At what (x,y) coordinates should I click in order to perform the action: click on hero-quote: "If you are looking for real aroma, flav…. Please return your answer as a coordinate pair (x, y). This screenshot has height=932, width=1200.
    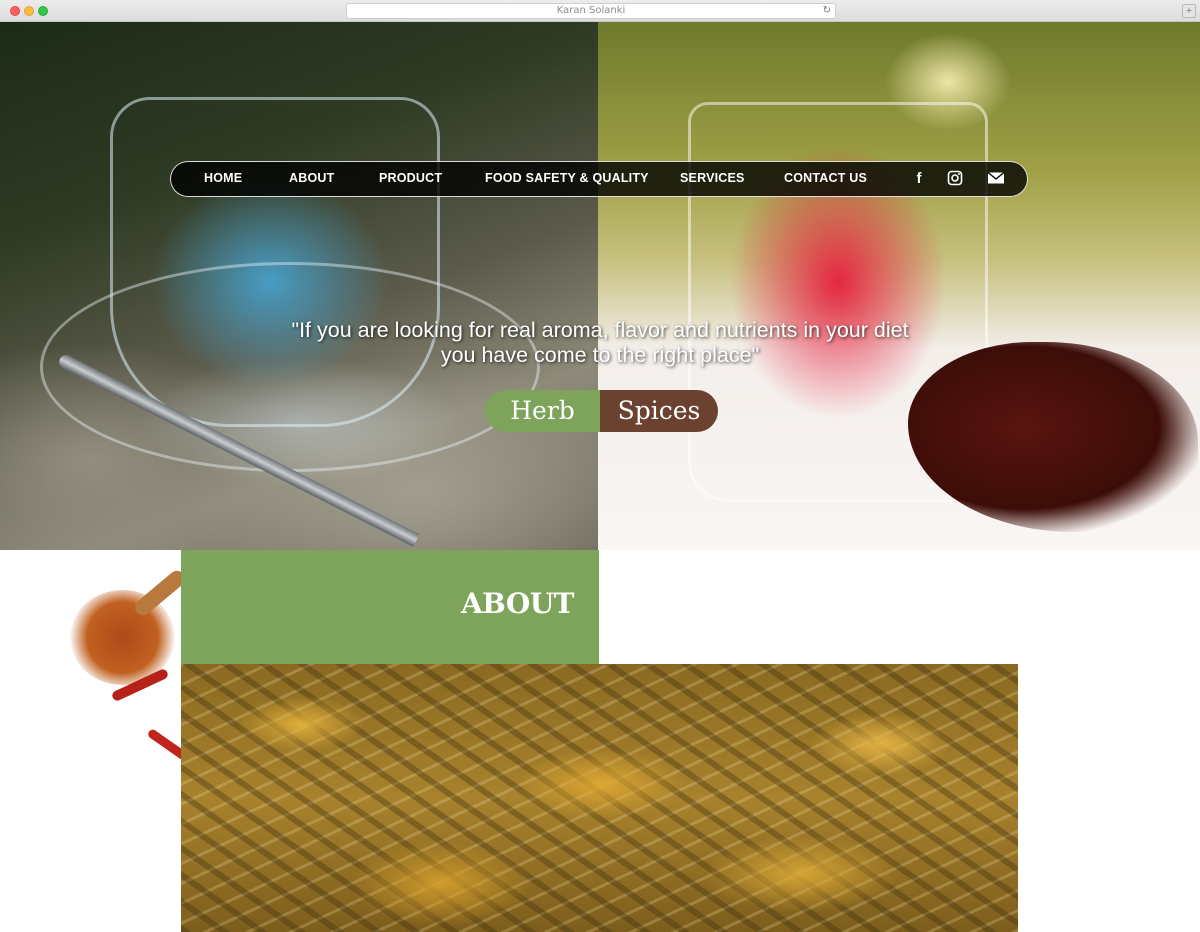
    Looking at the image, I should click on (600, 343).